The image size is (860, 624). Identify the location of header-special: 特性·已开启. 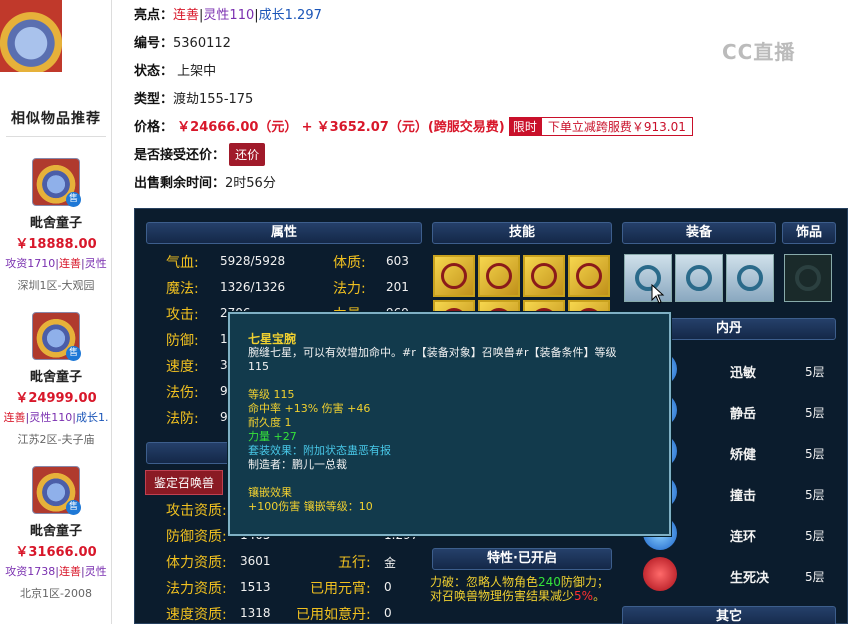
(522, 559).